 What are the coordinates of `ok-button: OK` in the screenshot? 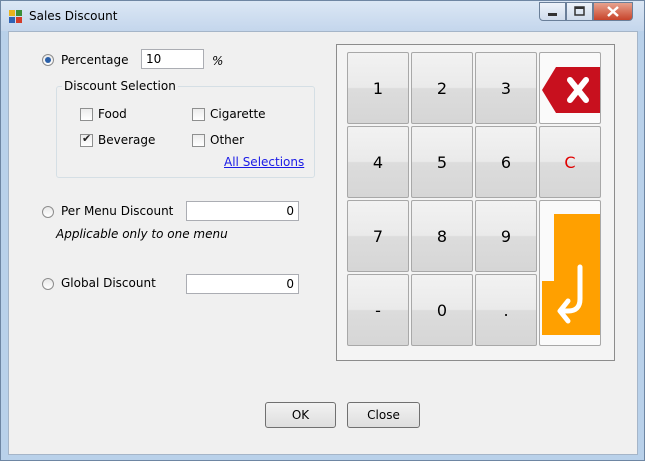 It's located at (300, 415).